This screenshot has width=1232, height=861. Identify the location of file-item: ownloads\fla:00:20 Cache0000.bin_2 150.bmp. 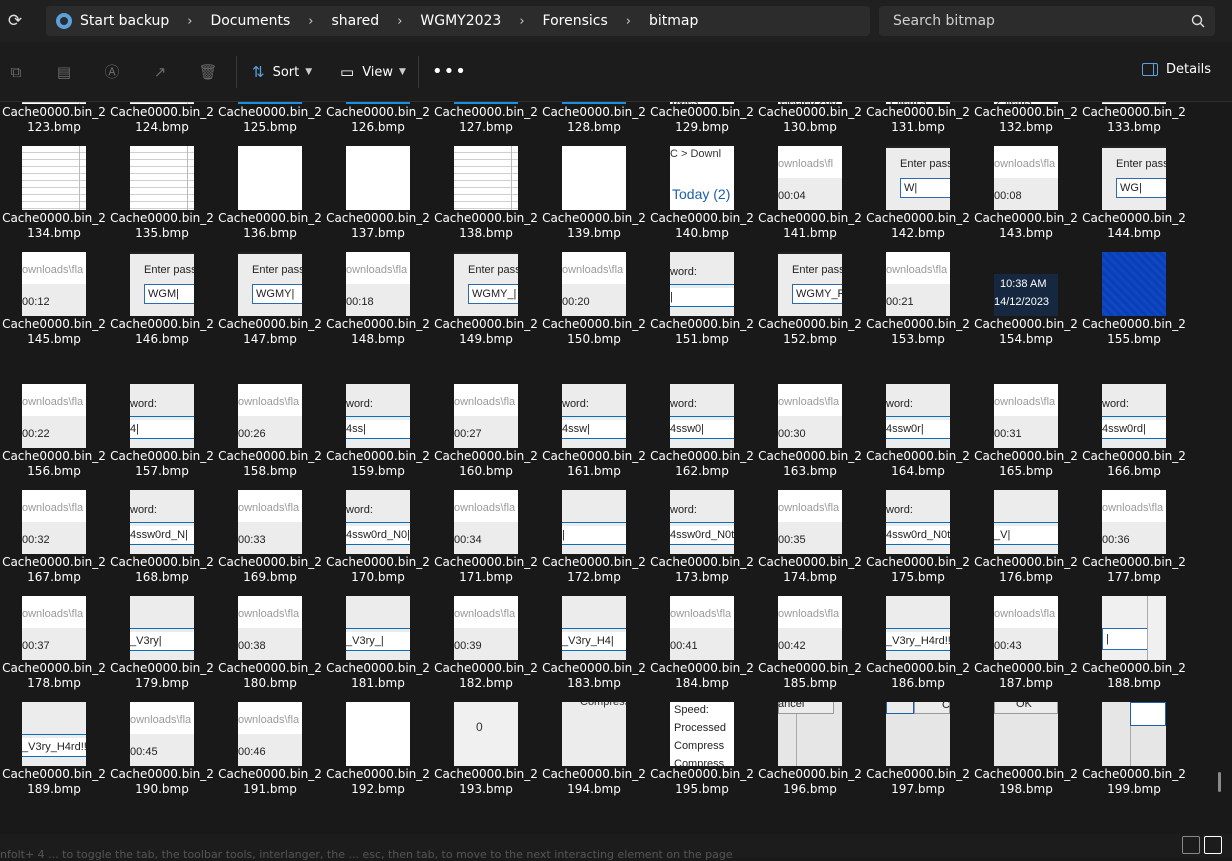
(594, 318).